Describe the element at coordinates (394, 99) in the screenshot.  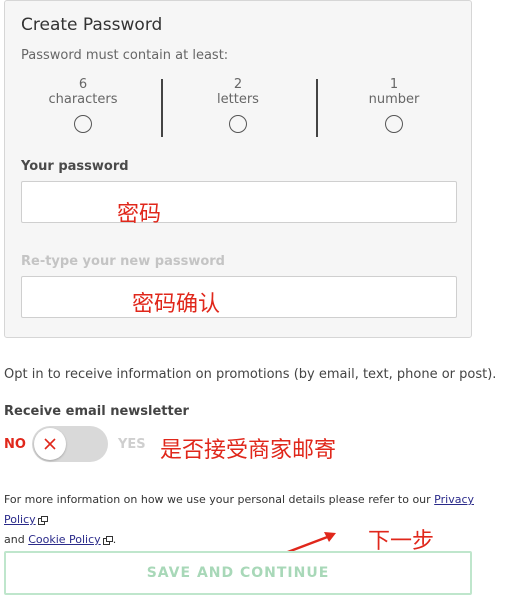
I see `requirement-unit: number` at that location.